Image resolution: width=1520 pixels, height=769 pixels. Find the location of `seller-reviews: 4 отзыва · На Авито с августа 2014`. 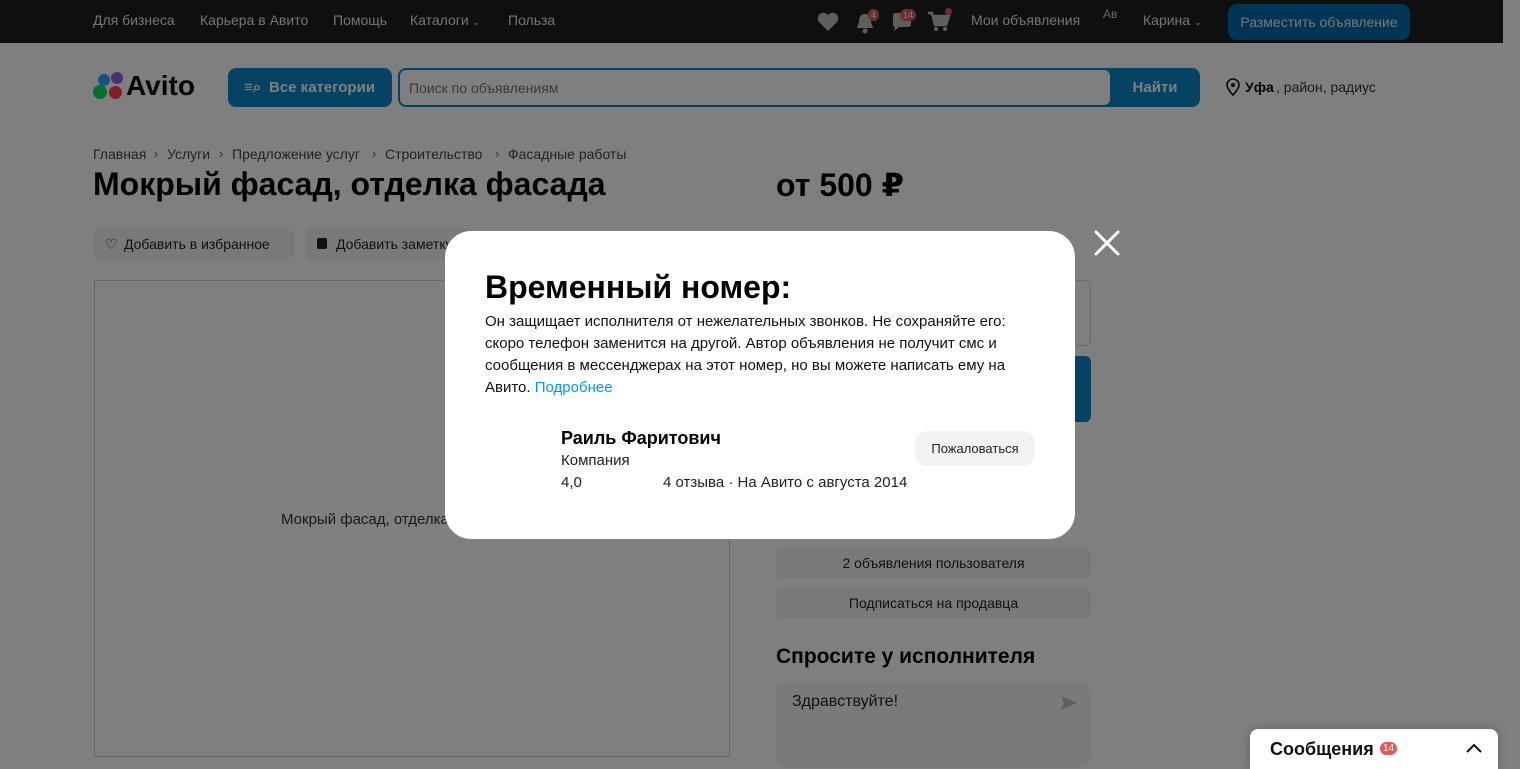

seller-reviews: 4 отзыва · На Авито с августа 2014 is located at coordinates (785, 482).